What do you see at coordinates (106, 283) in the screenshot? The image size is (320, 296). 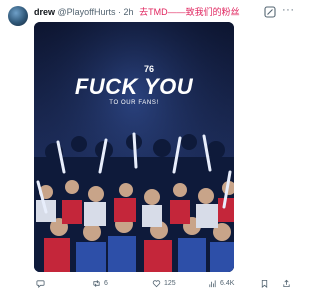 I see `repost-count: 6` at bounding box center [106, 283].